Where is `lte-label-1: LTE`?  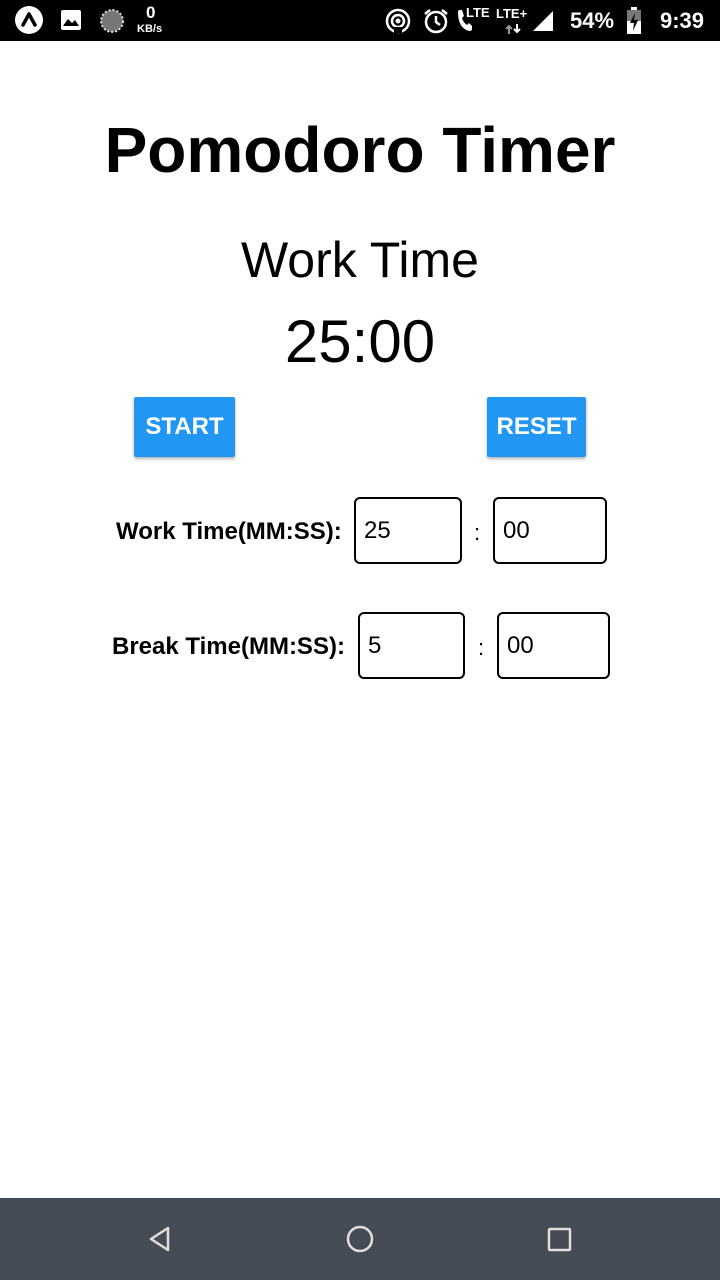 lte-label-1: LTE is located at coordinates (478, 12).